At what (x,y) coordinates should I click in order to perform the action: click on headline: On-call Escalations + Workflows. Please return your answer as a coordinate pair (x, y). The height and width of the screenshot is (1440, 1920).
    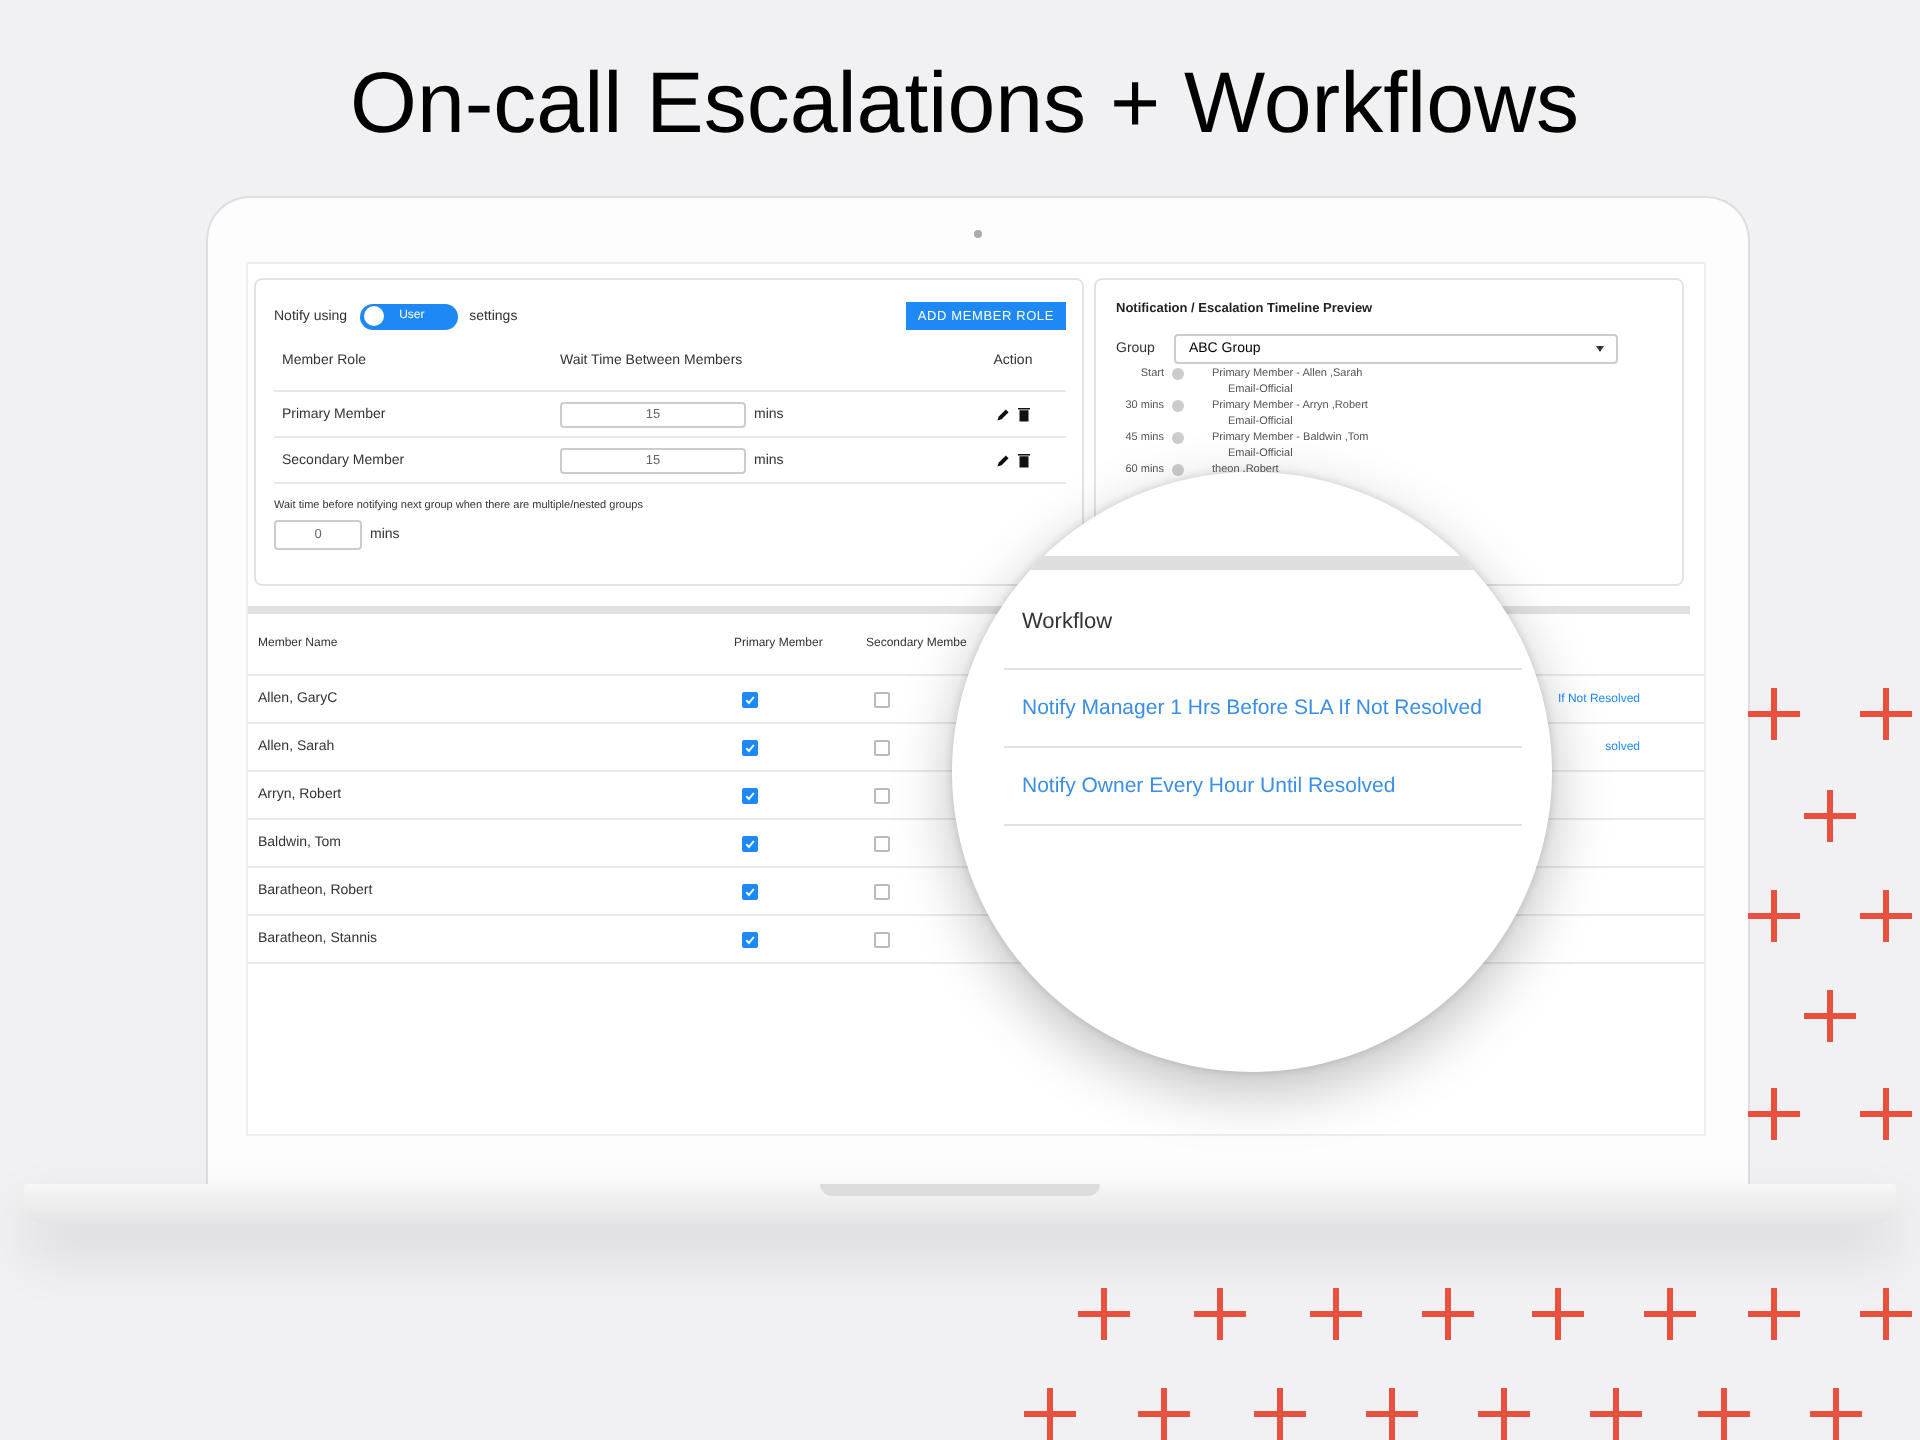
    Looking at the image, I should click on (965, 104).